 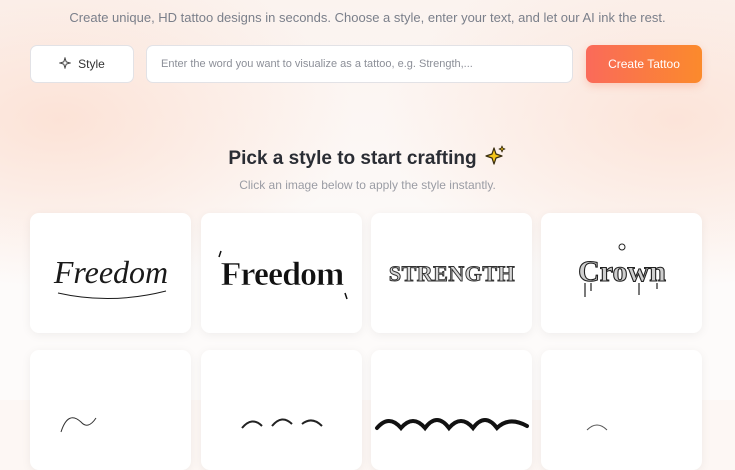 What do you see at coordinates (359, 64) in the screenshot?
I see `tattoo-word-input` at bounding box center [359, 64].